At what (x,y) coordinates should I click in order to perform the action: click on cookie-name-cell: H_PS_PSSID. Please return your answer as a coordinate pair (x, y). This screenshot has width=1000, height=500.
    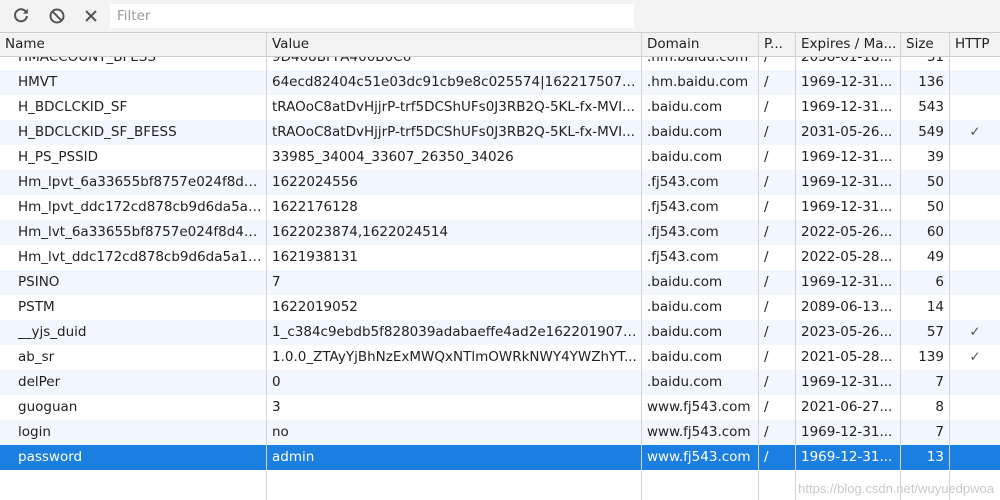
    Looking at the image, I should click on (58, 157).